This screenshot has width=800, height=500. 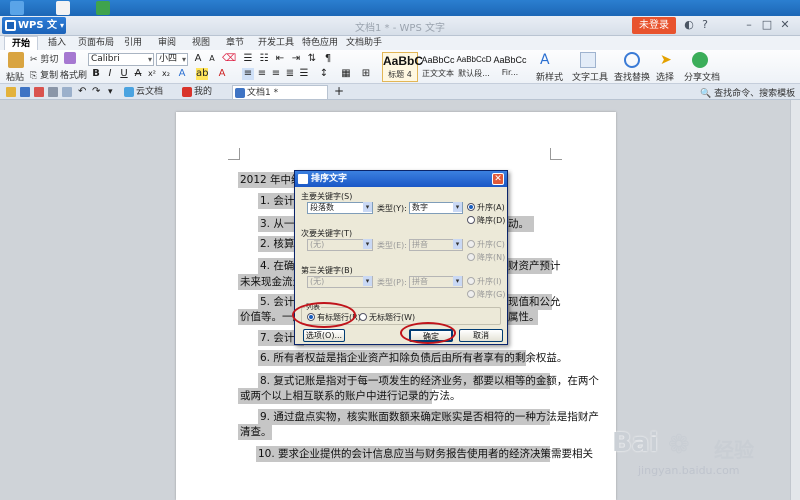 I want to click on clear-format-icon: ⌫, so click(x=229, y=59).